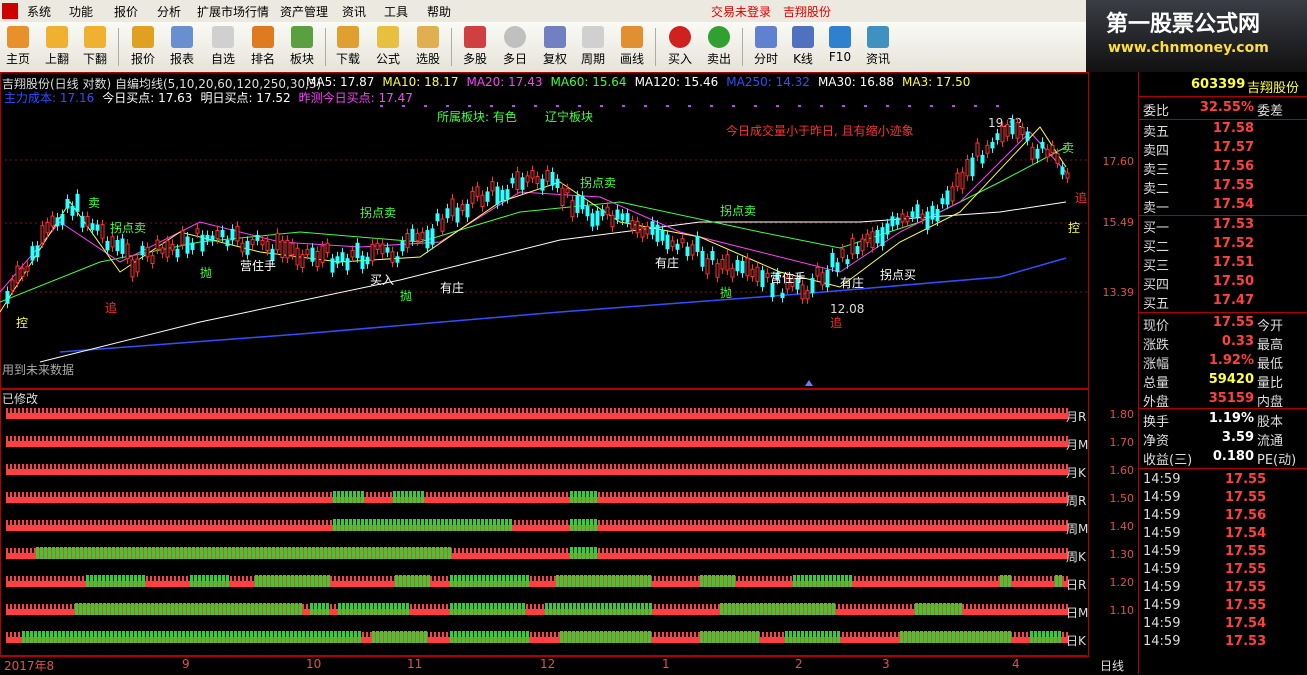 The width and height of the screenshot is (1307, 675). Describe the element at coordinates (81, 11) in the screenshot. I see `menu-function: 功能` at that location.